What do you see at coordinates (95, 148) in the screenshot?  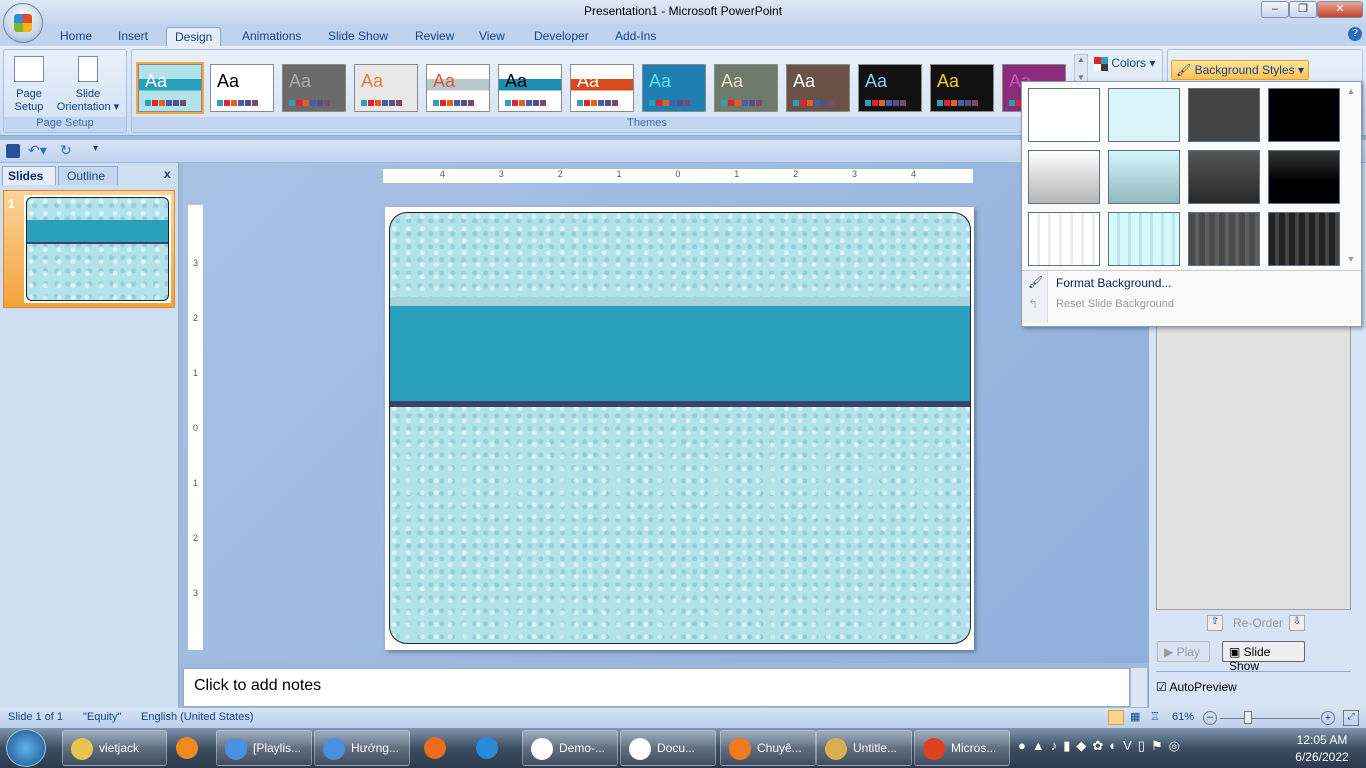 I see `customize-qat-icon: ▾` at bounding box center [95, 148].